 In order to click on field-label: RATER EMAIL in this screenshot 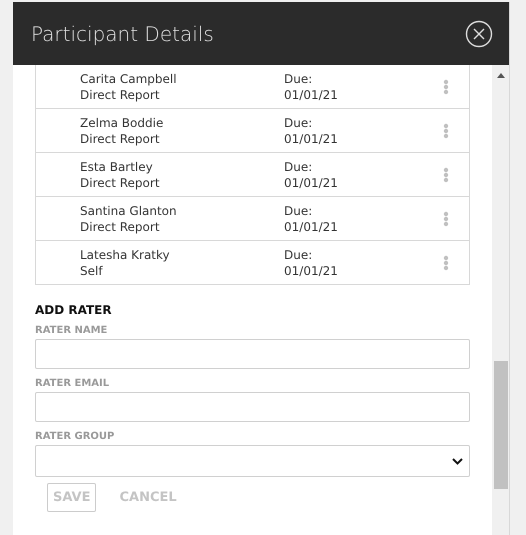, I will do `click(72, 383)`.